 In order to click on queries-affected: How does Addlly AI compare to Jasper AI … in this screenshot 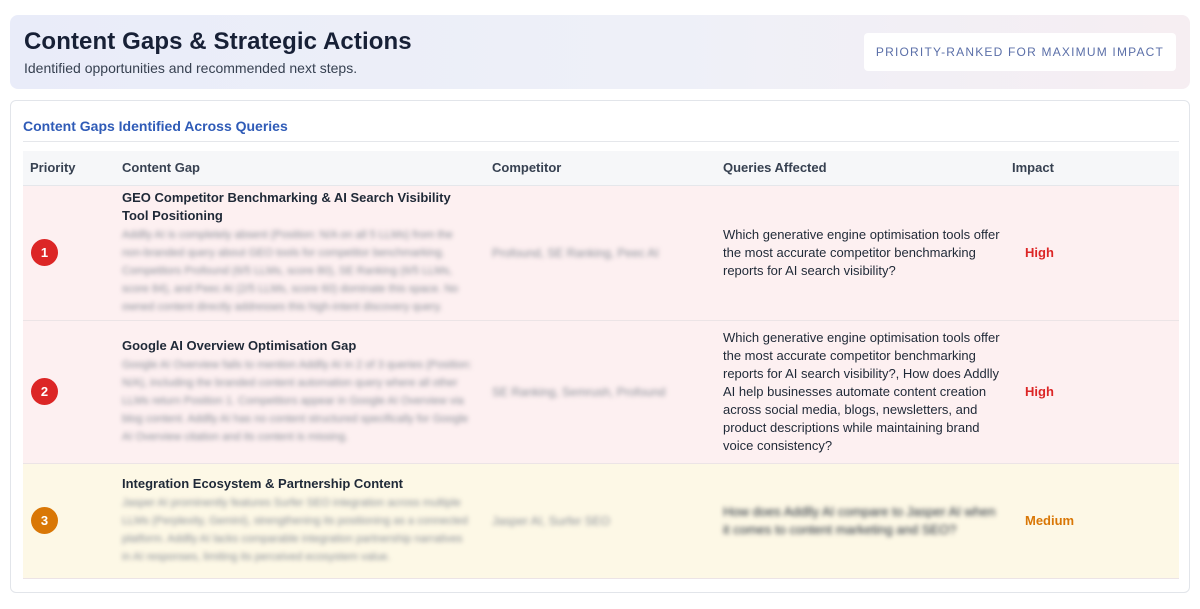, I will do `click(859, 520)`.